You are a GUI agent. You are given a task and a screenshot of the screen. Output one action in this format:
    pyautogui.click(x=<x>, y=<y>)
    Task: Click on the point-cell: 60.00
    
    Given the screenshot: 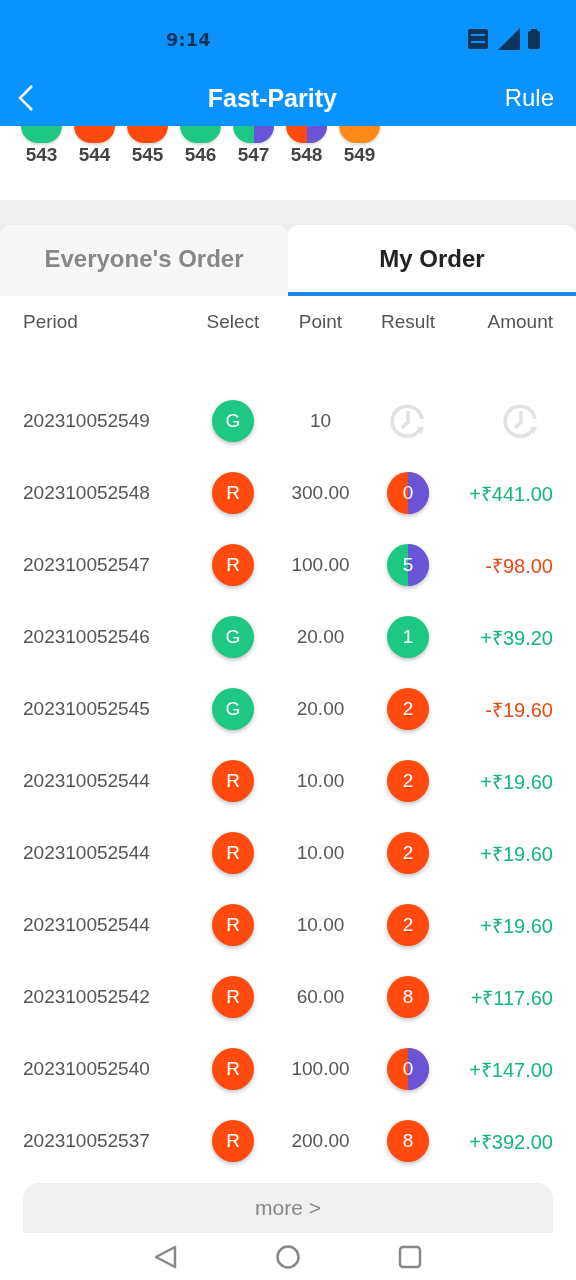 What is the action you would take?
    pyautogui.click(x=320, y=997)
    